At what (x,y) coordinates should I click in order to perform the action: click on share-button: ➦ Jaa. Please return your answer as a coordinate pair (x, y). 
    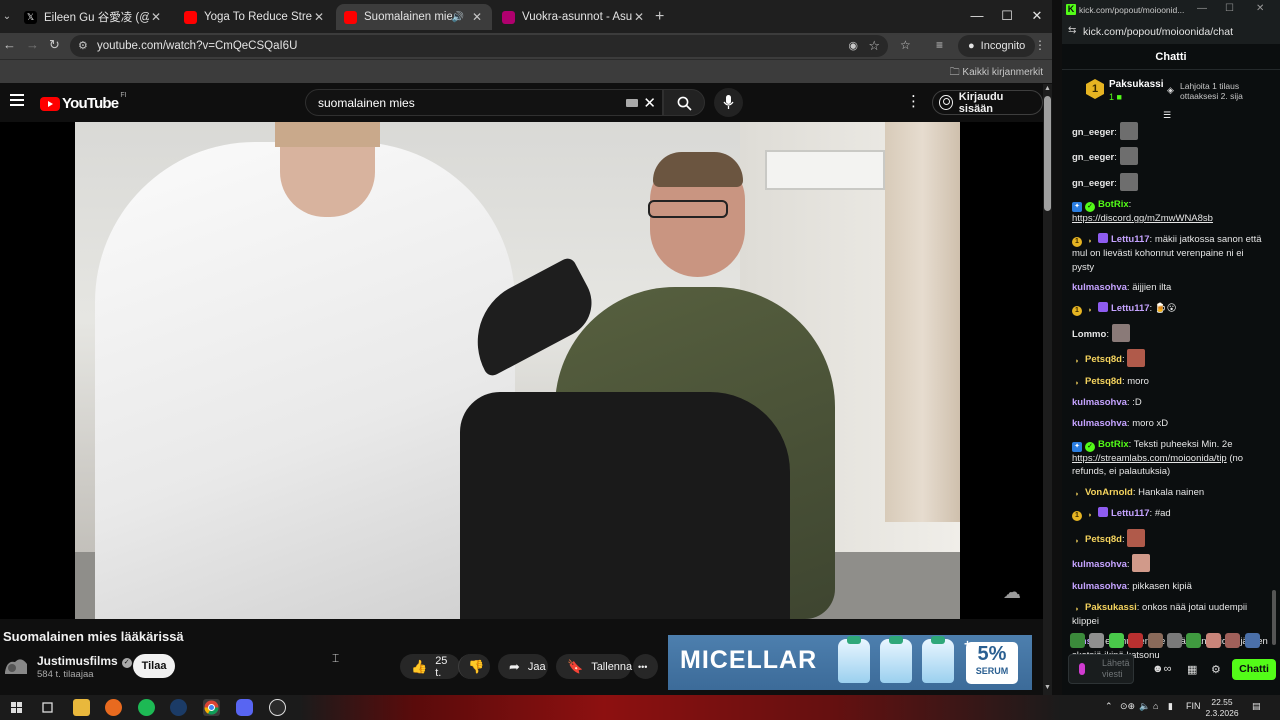
    Looking at the image, I should click on (523, 666).